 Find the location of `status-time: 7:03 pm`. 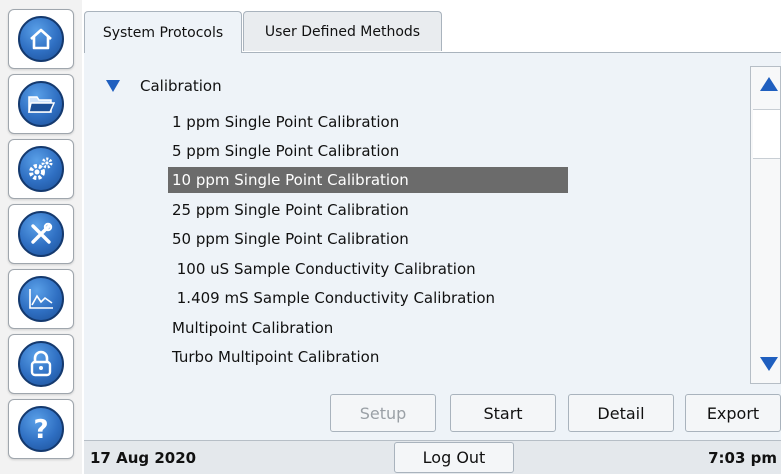

status-time: 7:03 pm is located at coordinates (742, 458).